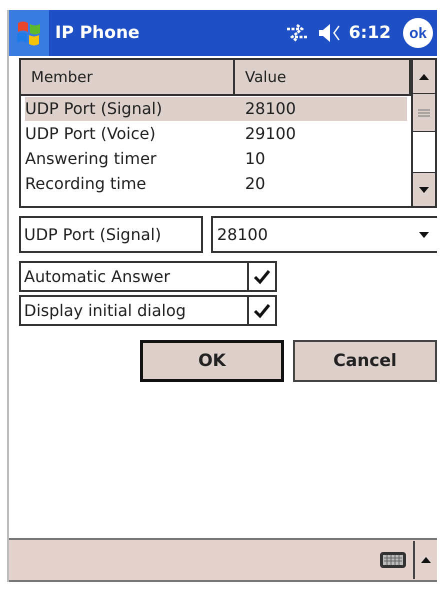 This screenshot has height=590, width=443. What do you see at coordinates (271, 109) in the screenshot?
I see `table-cell-text: 28100` at bounding box center [271, 109].